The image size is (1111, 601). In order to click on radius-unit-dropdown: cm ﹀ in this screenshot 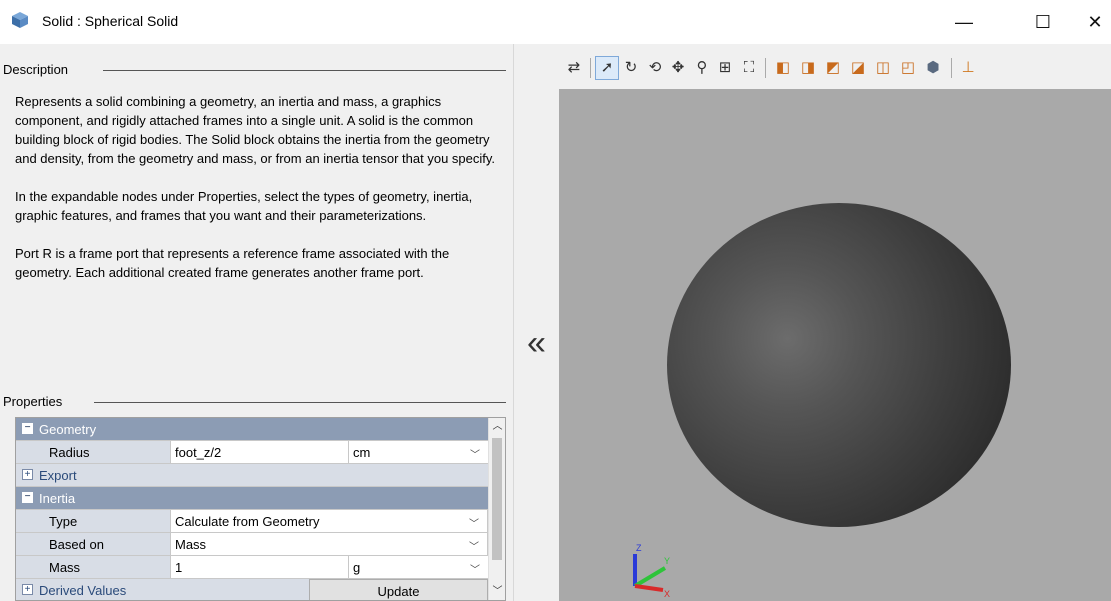, I will do `click(418, 452)`.